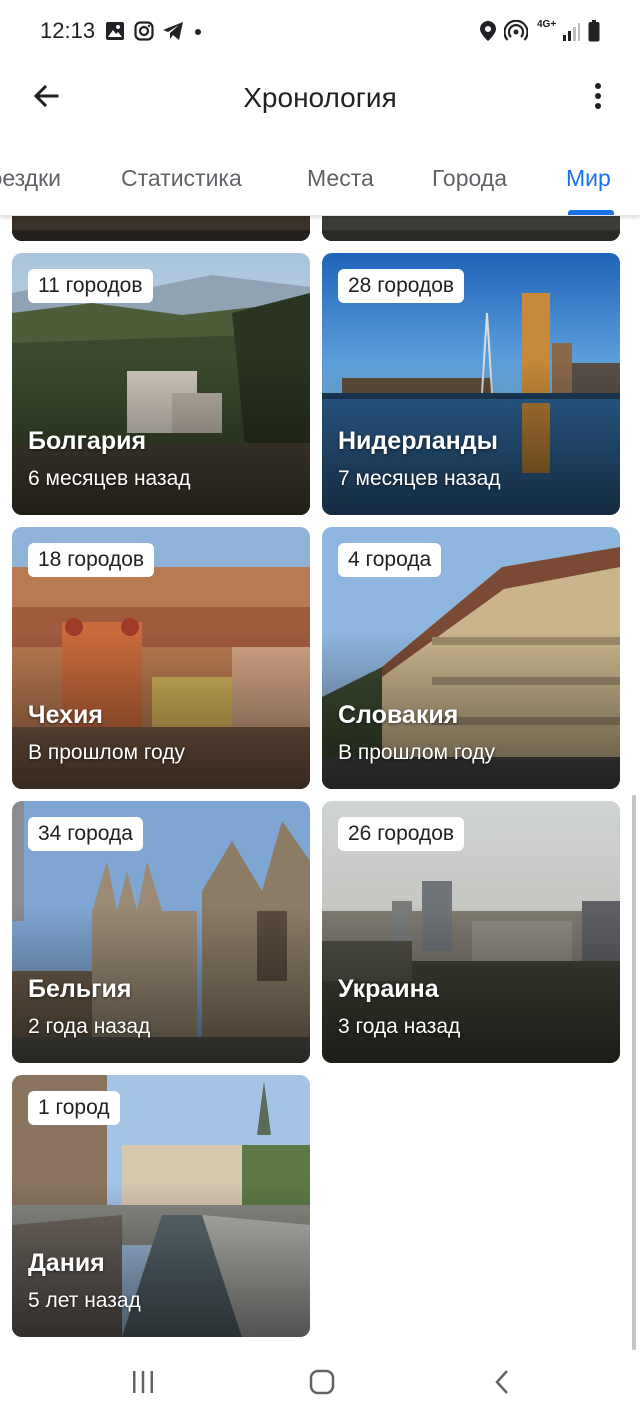  What do you see at coordinates (74, 1108) in the screenshot?
I see `city-count-chip: 1 город` at bounding box center [74, 1108].